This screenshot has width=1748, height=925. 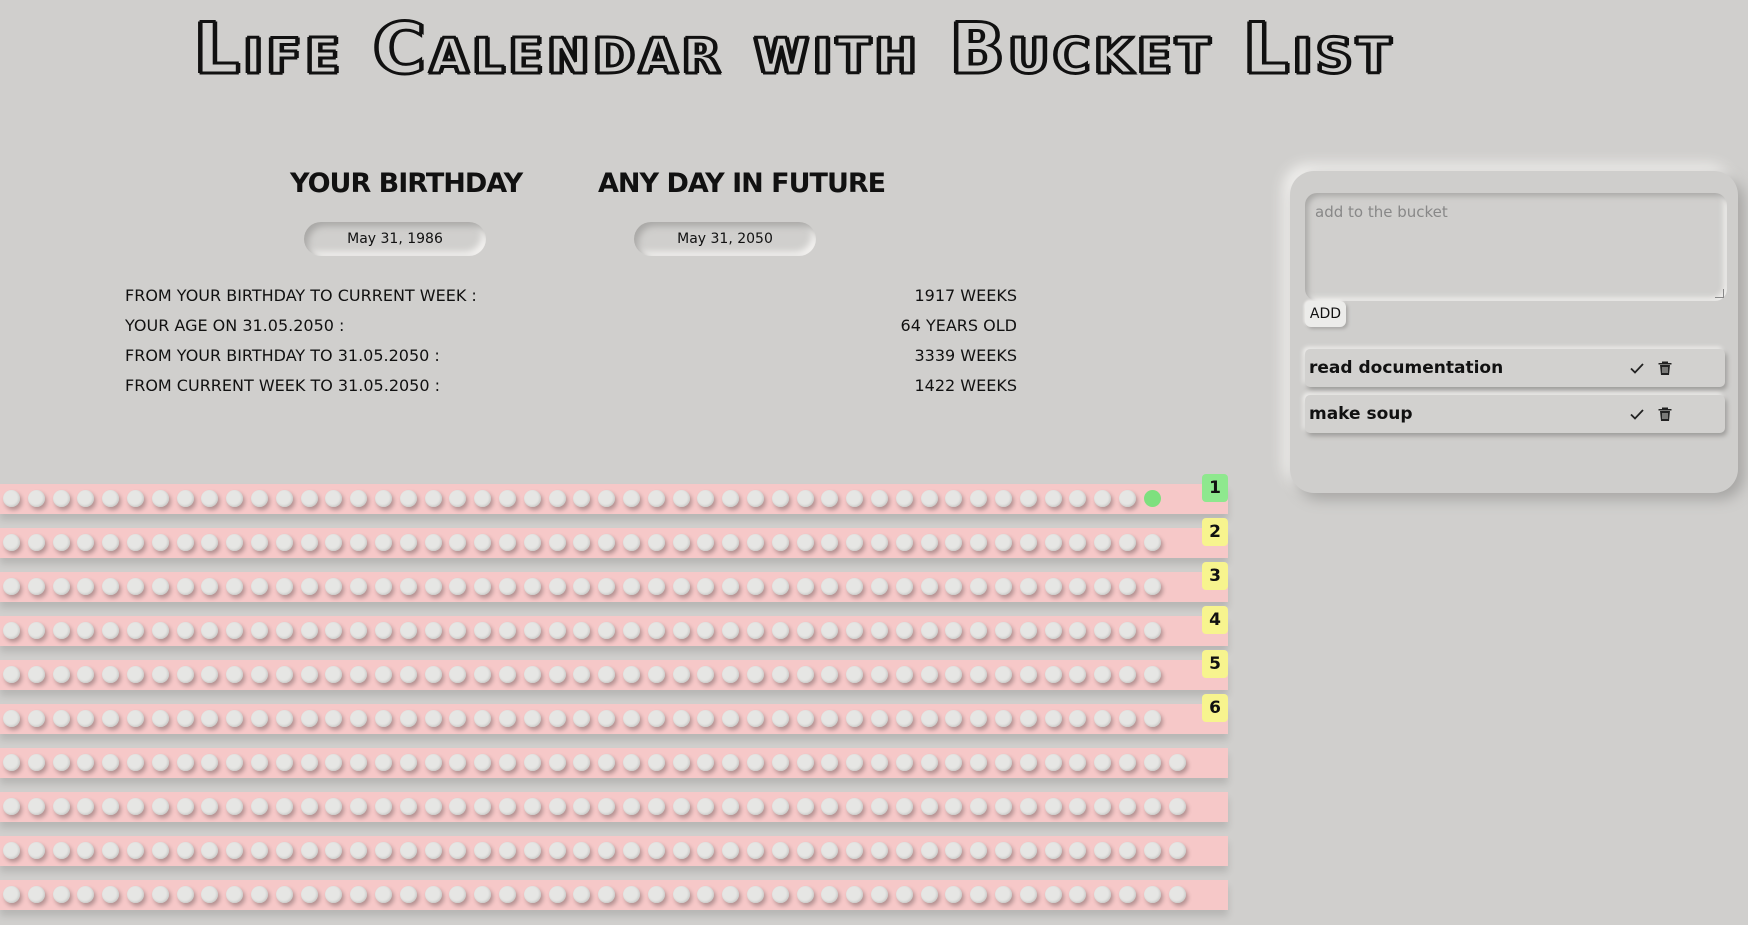 What do you see at coordinates (282, 355) in the screenshot?
I see `stat-label: FROM YOUR BIRTHDAY TO 31.05.2050 :` at bounding box center [282, 355].